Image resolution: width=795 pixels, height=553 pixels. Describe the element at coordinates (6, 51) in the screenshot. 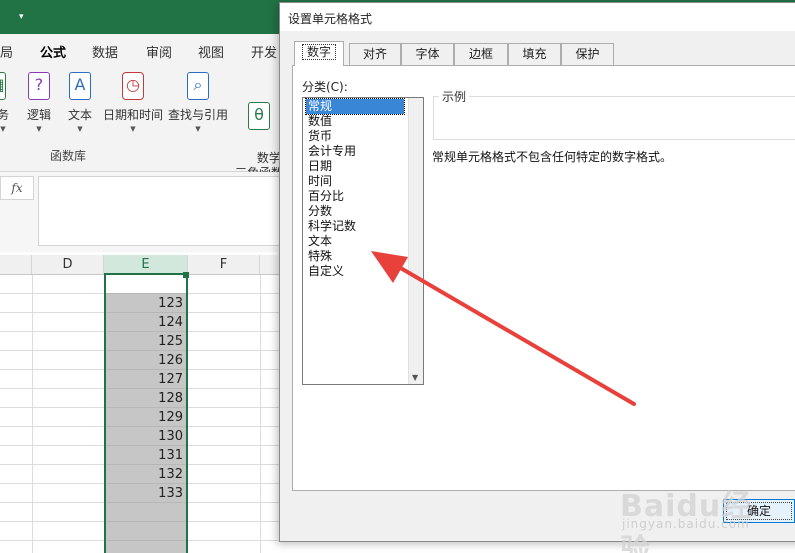

I see `tab-page-layout: 局` at that location.